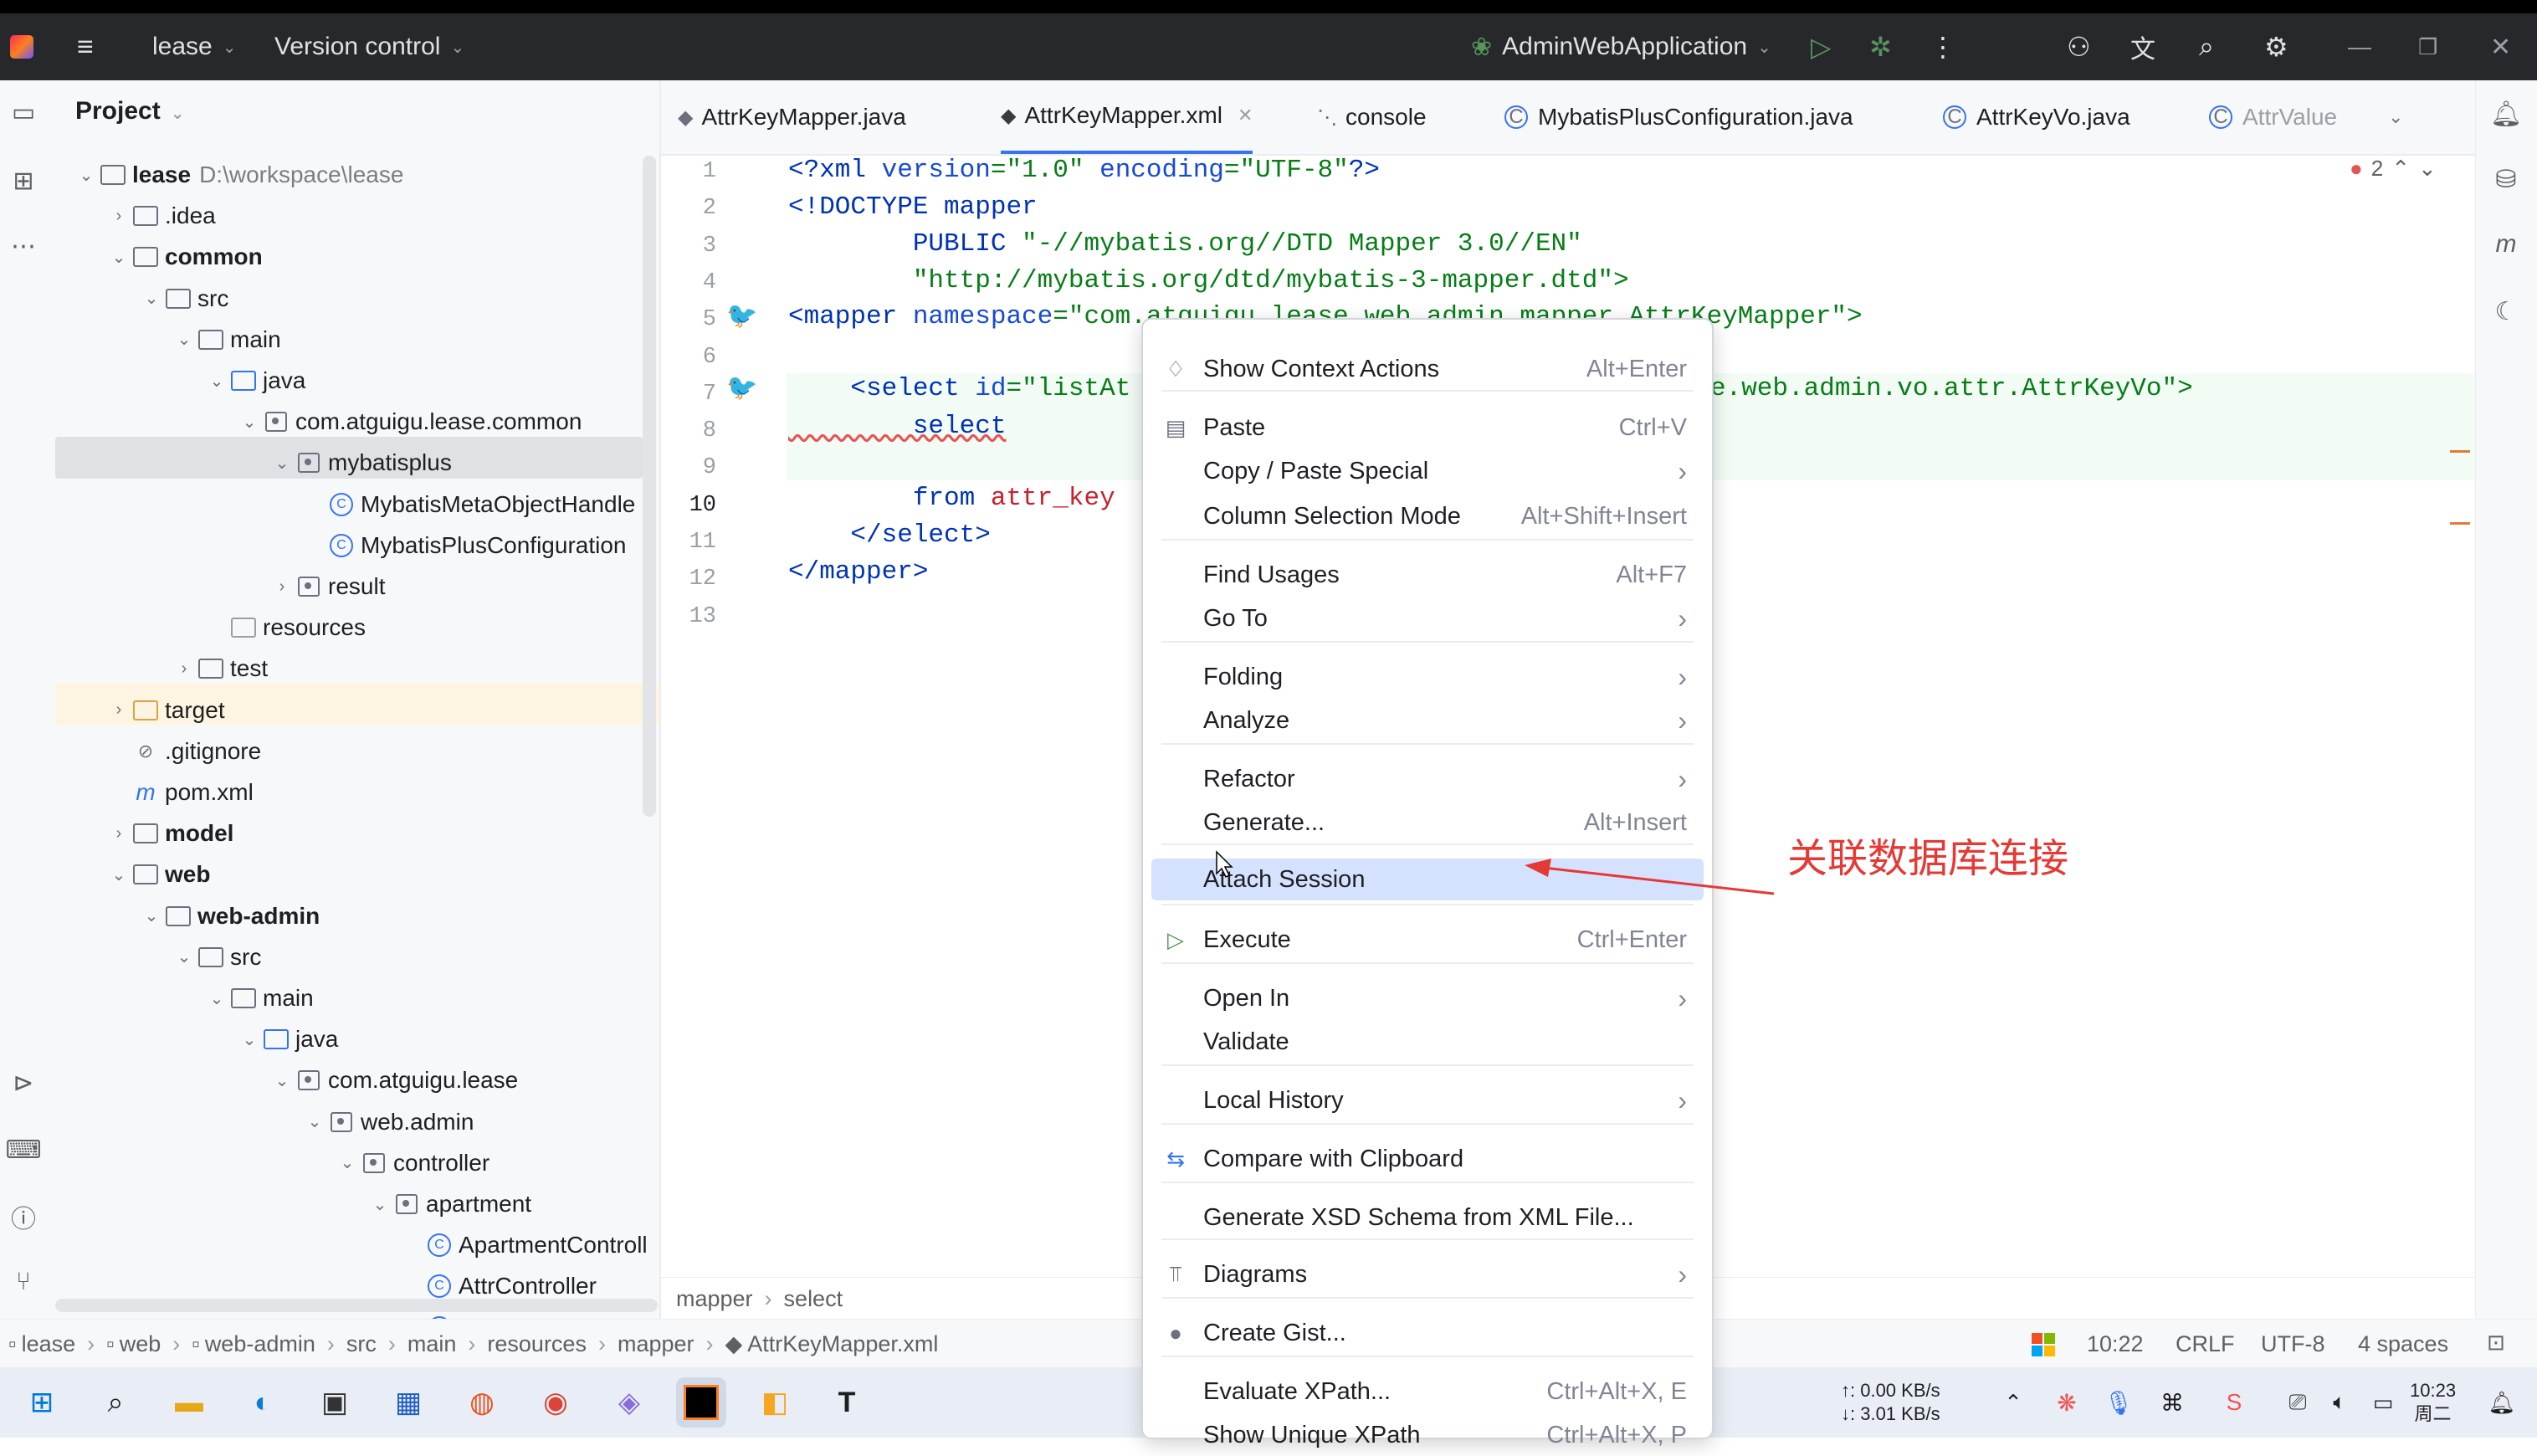  Describe the element at coordinates (2036, 117) in the screenshot. I see `tab-attrkeyvo: C AttrKeyVo.java` at that location.